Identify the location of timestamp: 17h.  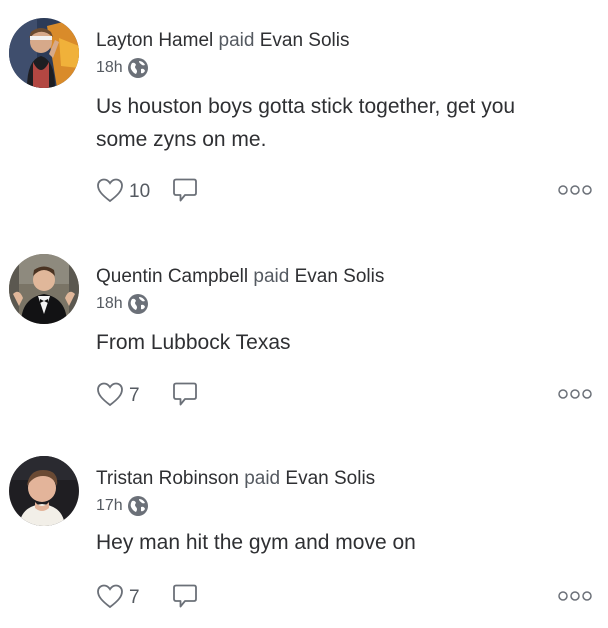
(109, 505).